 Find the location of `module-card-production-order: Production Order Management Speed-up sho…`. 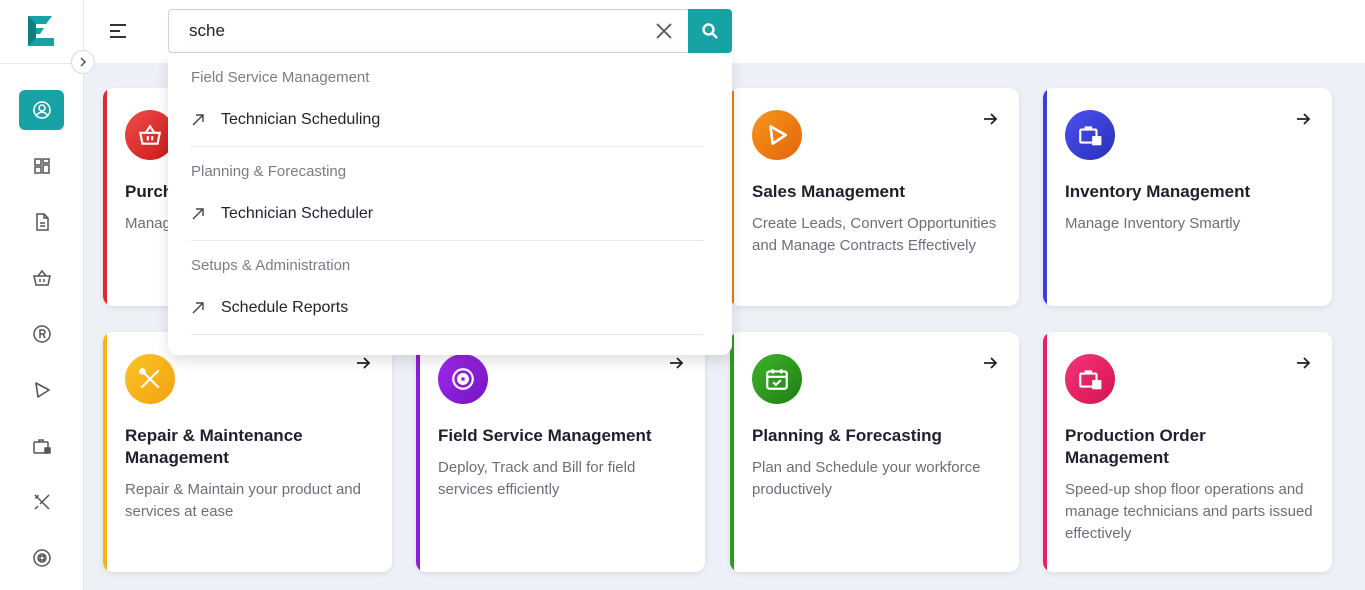

module-card-production-order: Production Order Management Speed-up sho… is located at coordinates (1187, 452).